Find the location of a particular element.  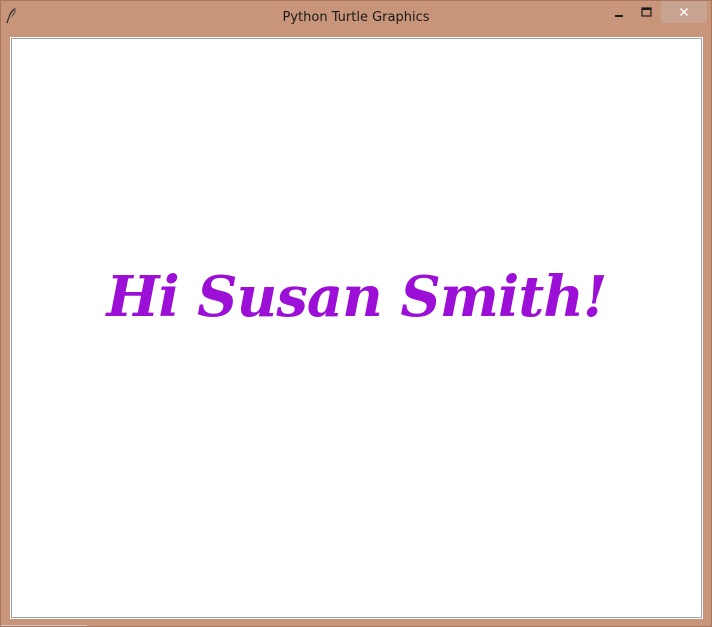

close-icon is located at coordinates (684, 12).